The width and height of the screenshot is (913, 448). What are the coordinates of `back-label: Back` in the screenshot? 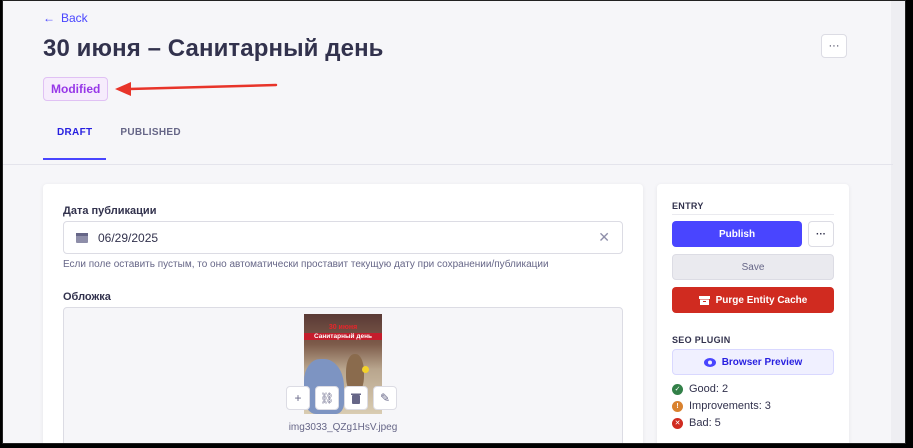 It's located at (74, 18).